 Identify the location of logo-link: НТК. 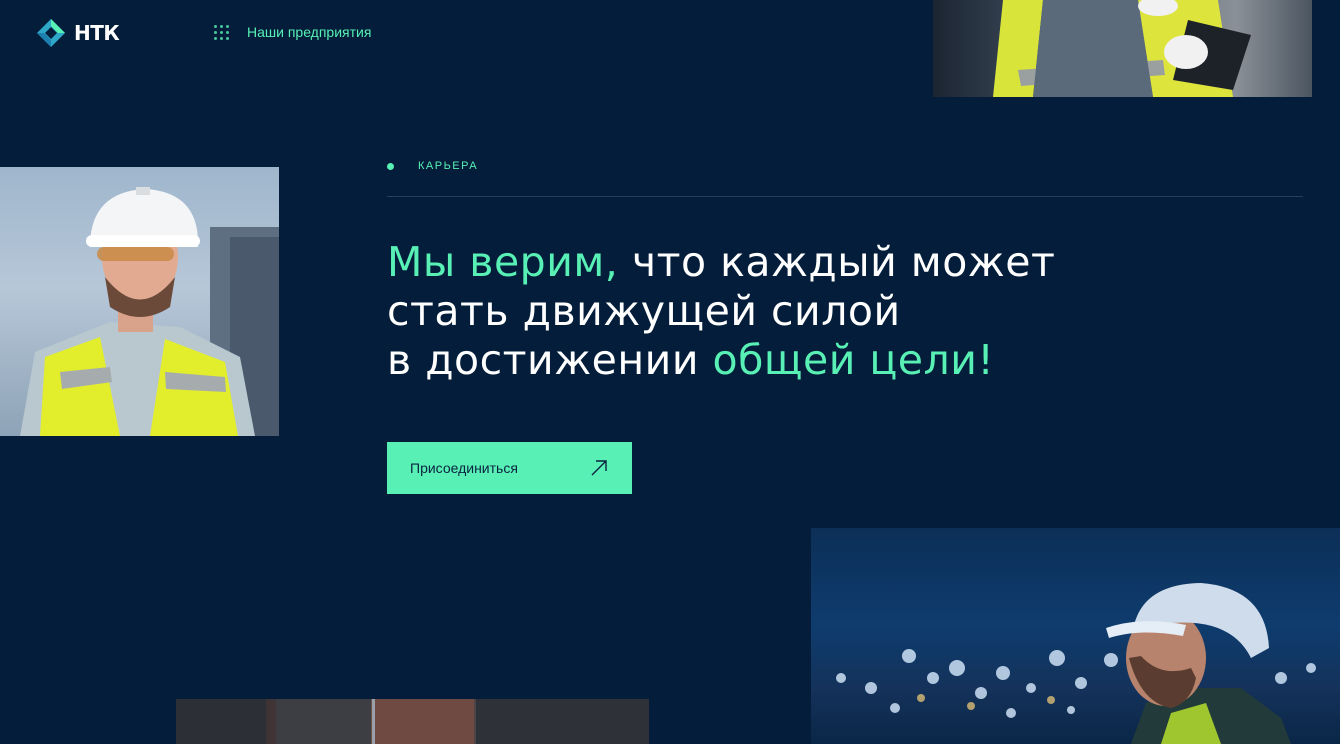
(78, 33).